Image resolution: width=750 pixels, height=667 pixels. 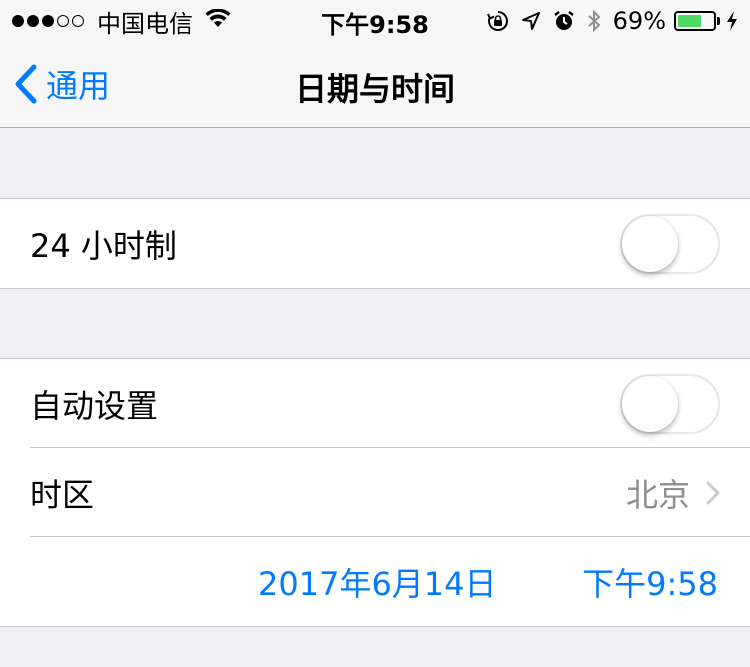 I want to click on chevron-right-icon, so click(x=713, y=493).